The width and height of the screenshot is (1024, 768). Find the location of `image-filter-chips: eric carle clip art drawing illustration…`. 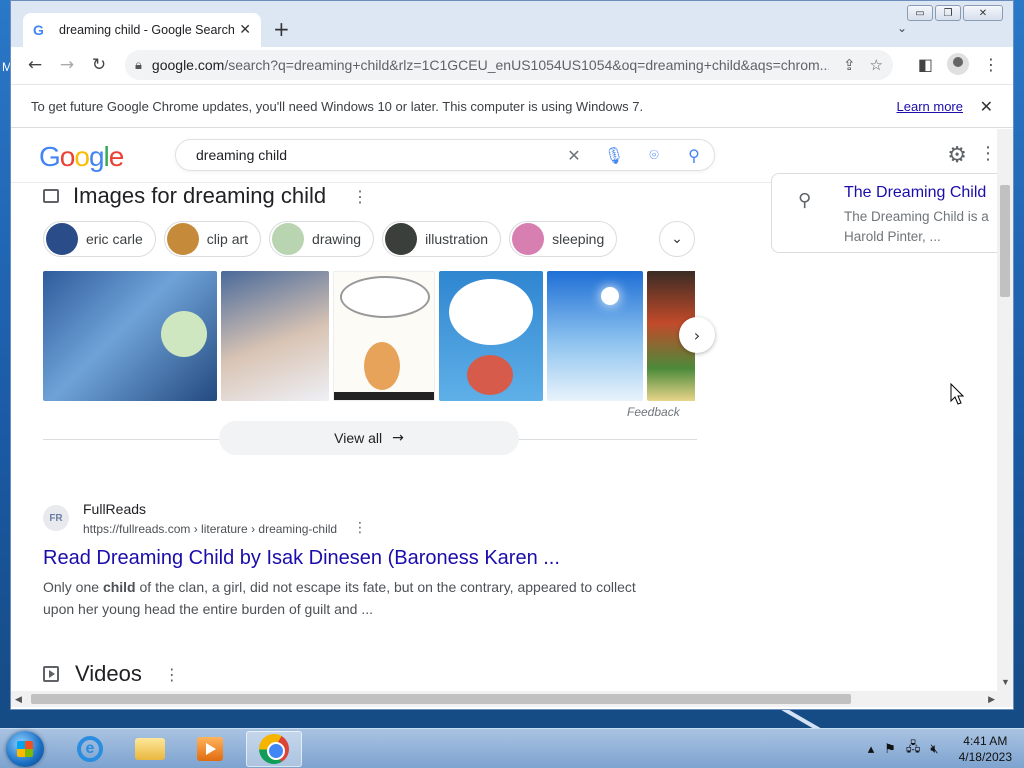

image-filter-chips: eric carle clip art drawing illustration… is located at coordinates (330, 239).